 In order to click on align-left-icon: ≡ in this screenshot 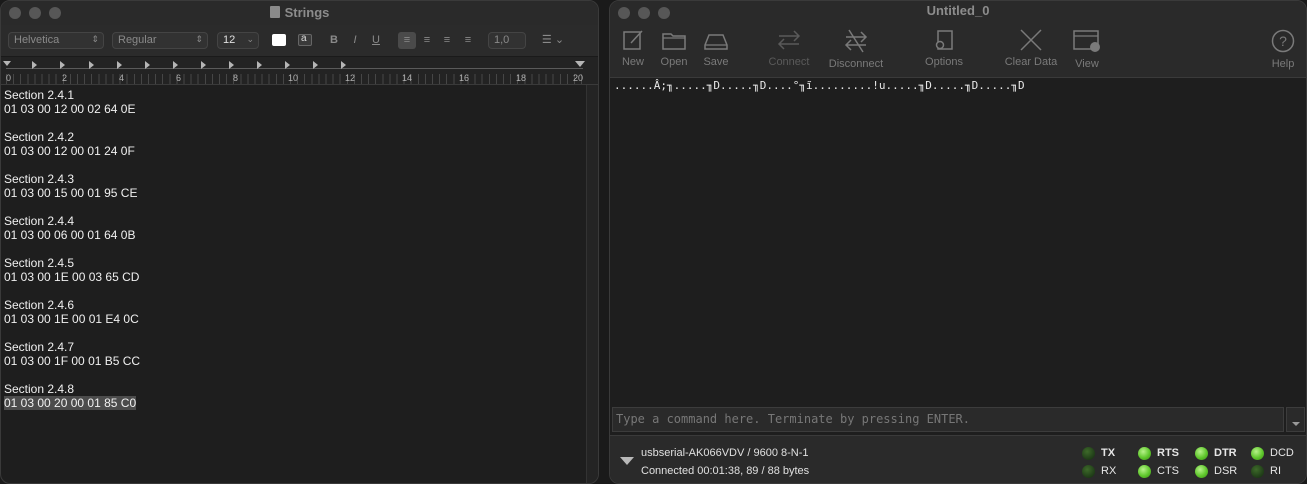, I will do `click(407, 40)`.